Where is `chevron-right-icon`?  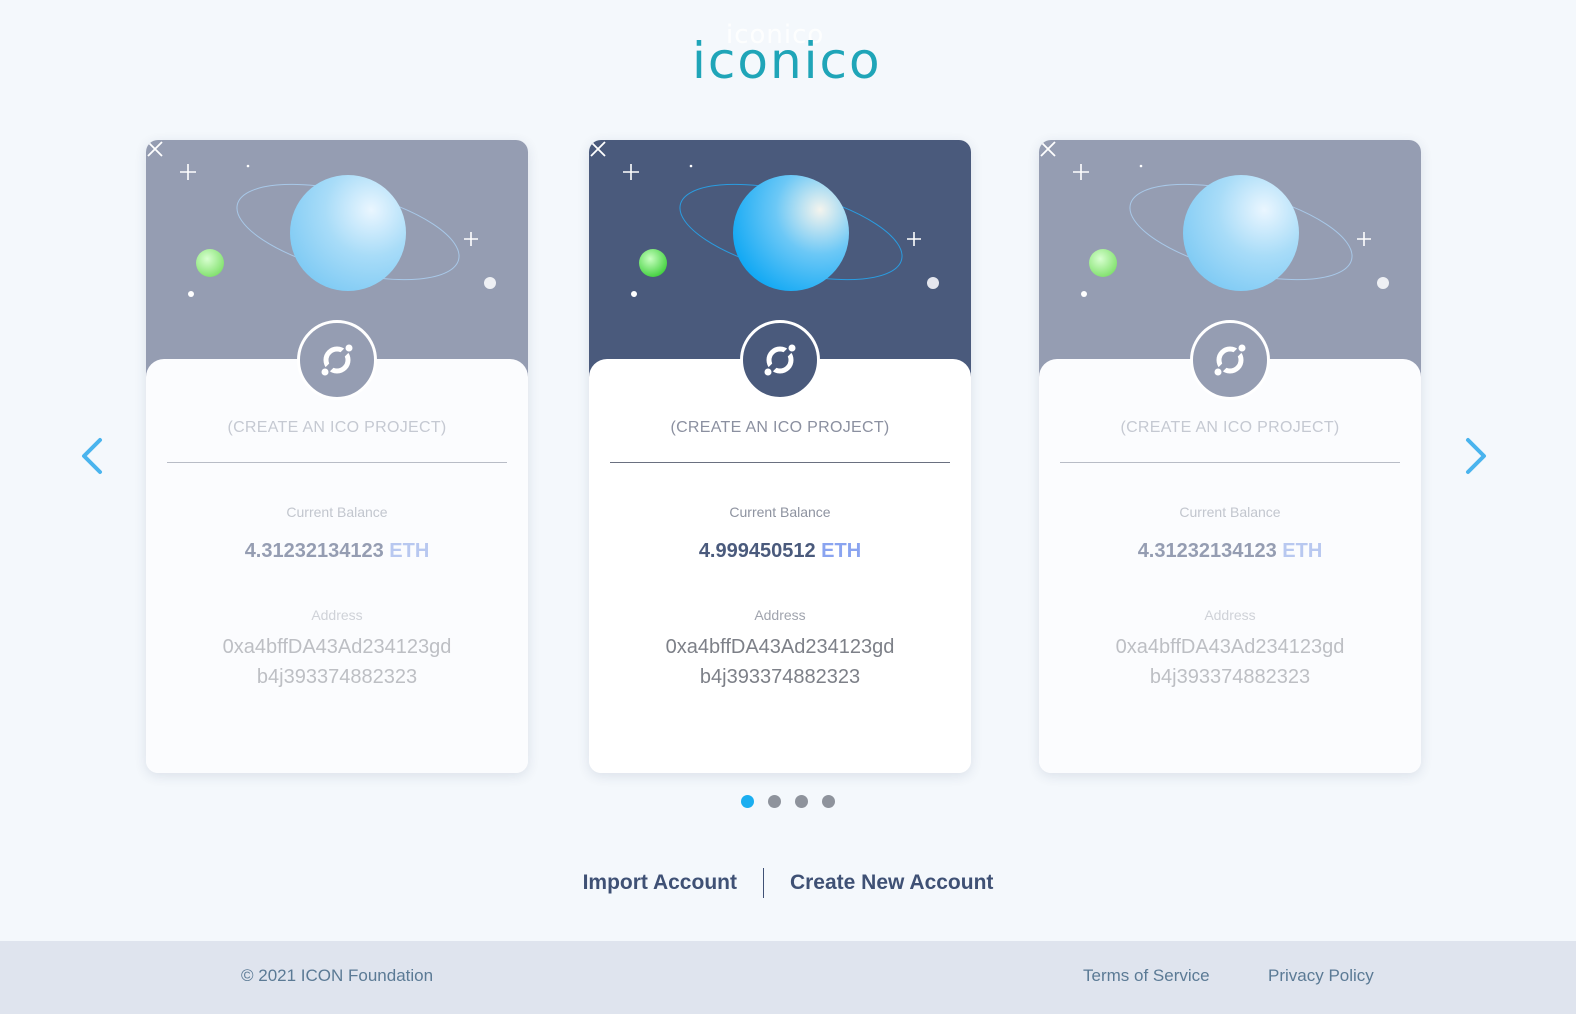 chevron-right-icon is located at coordinates (1476, 456).